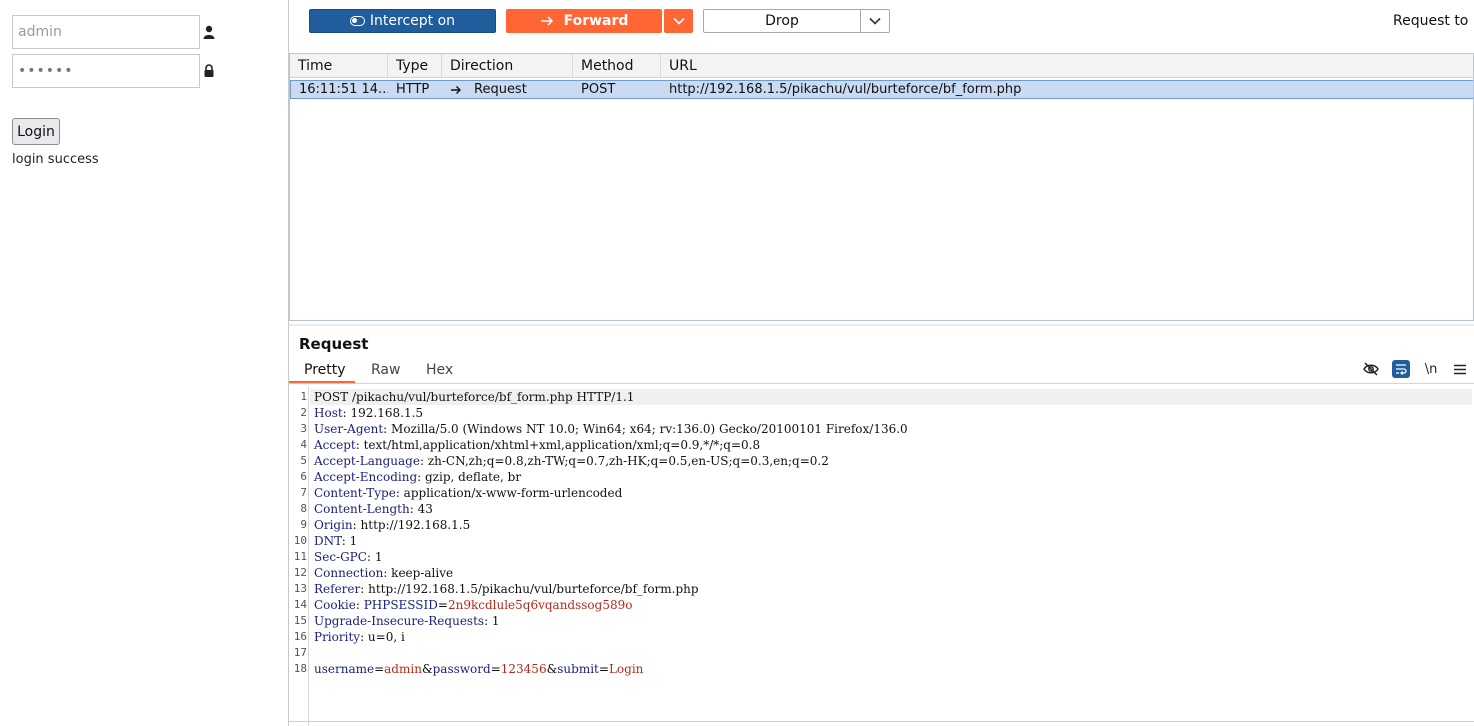 This screenshot has width=1474, height=726. What do you see at coordinates (303, 444) in the screenshot?
I see `line-number: 4` at bounding box center [303, 444].